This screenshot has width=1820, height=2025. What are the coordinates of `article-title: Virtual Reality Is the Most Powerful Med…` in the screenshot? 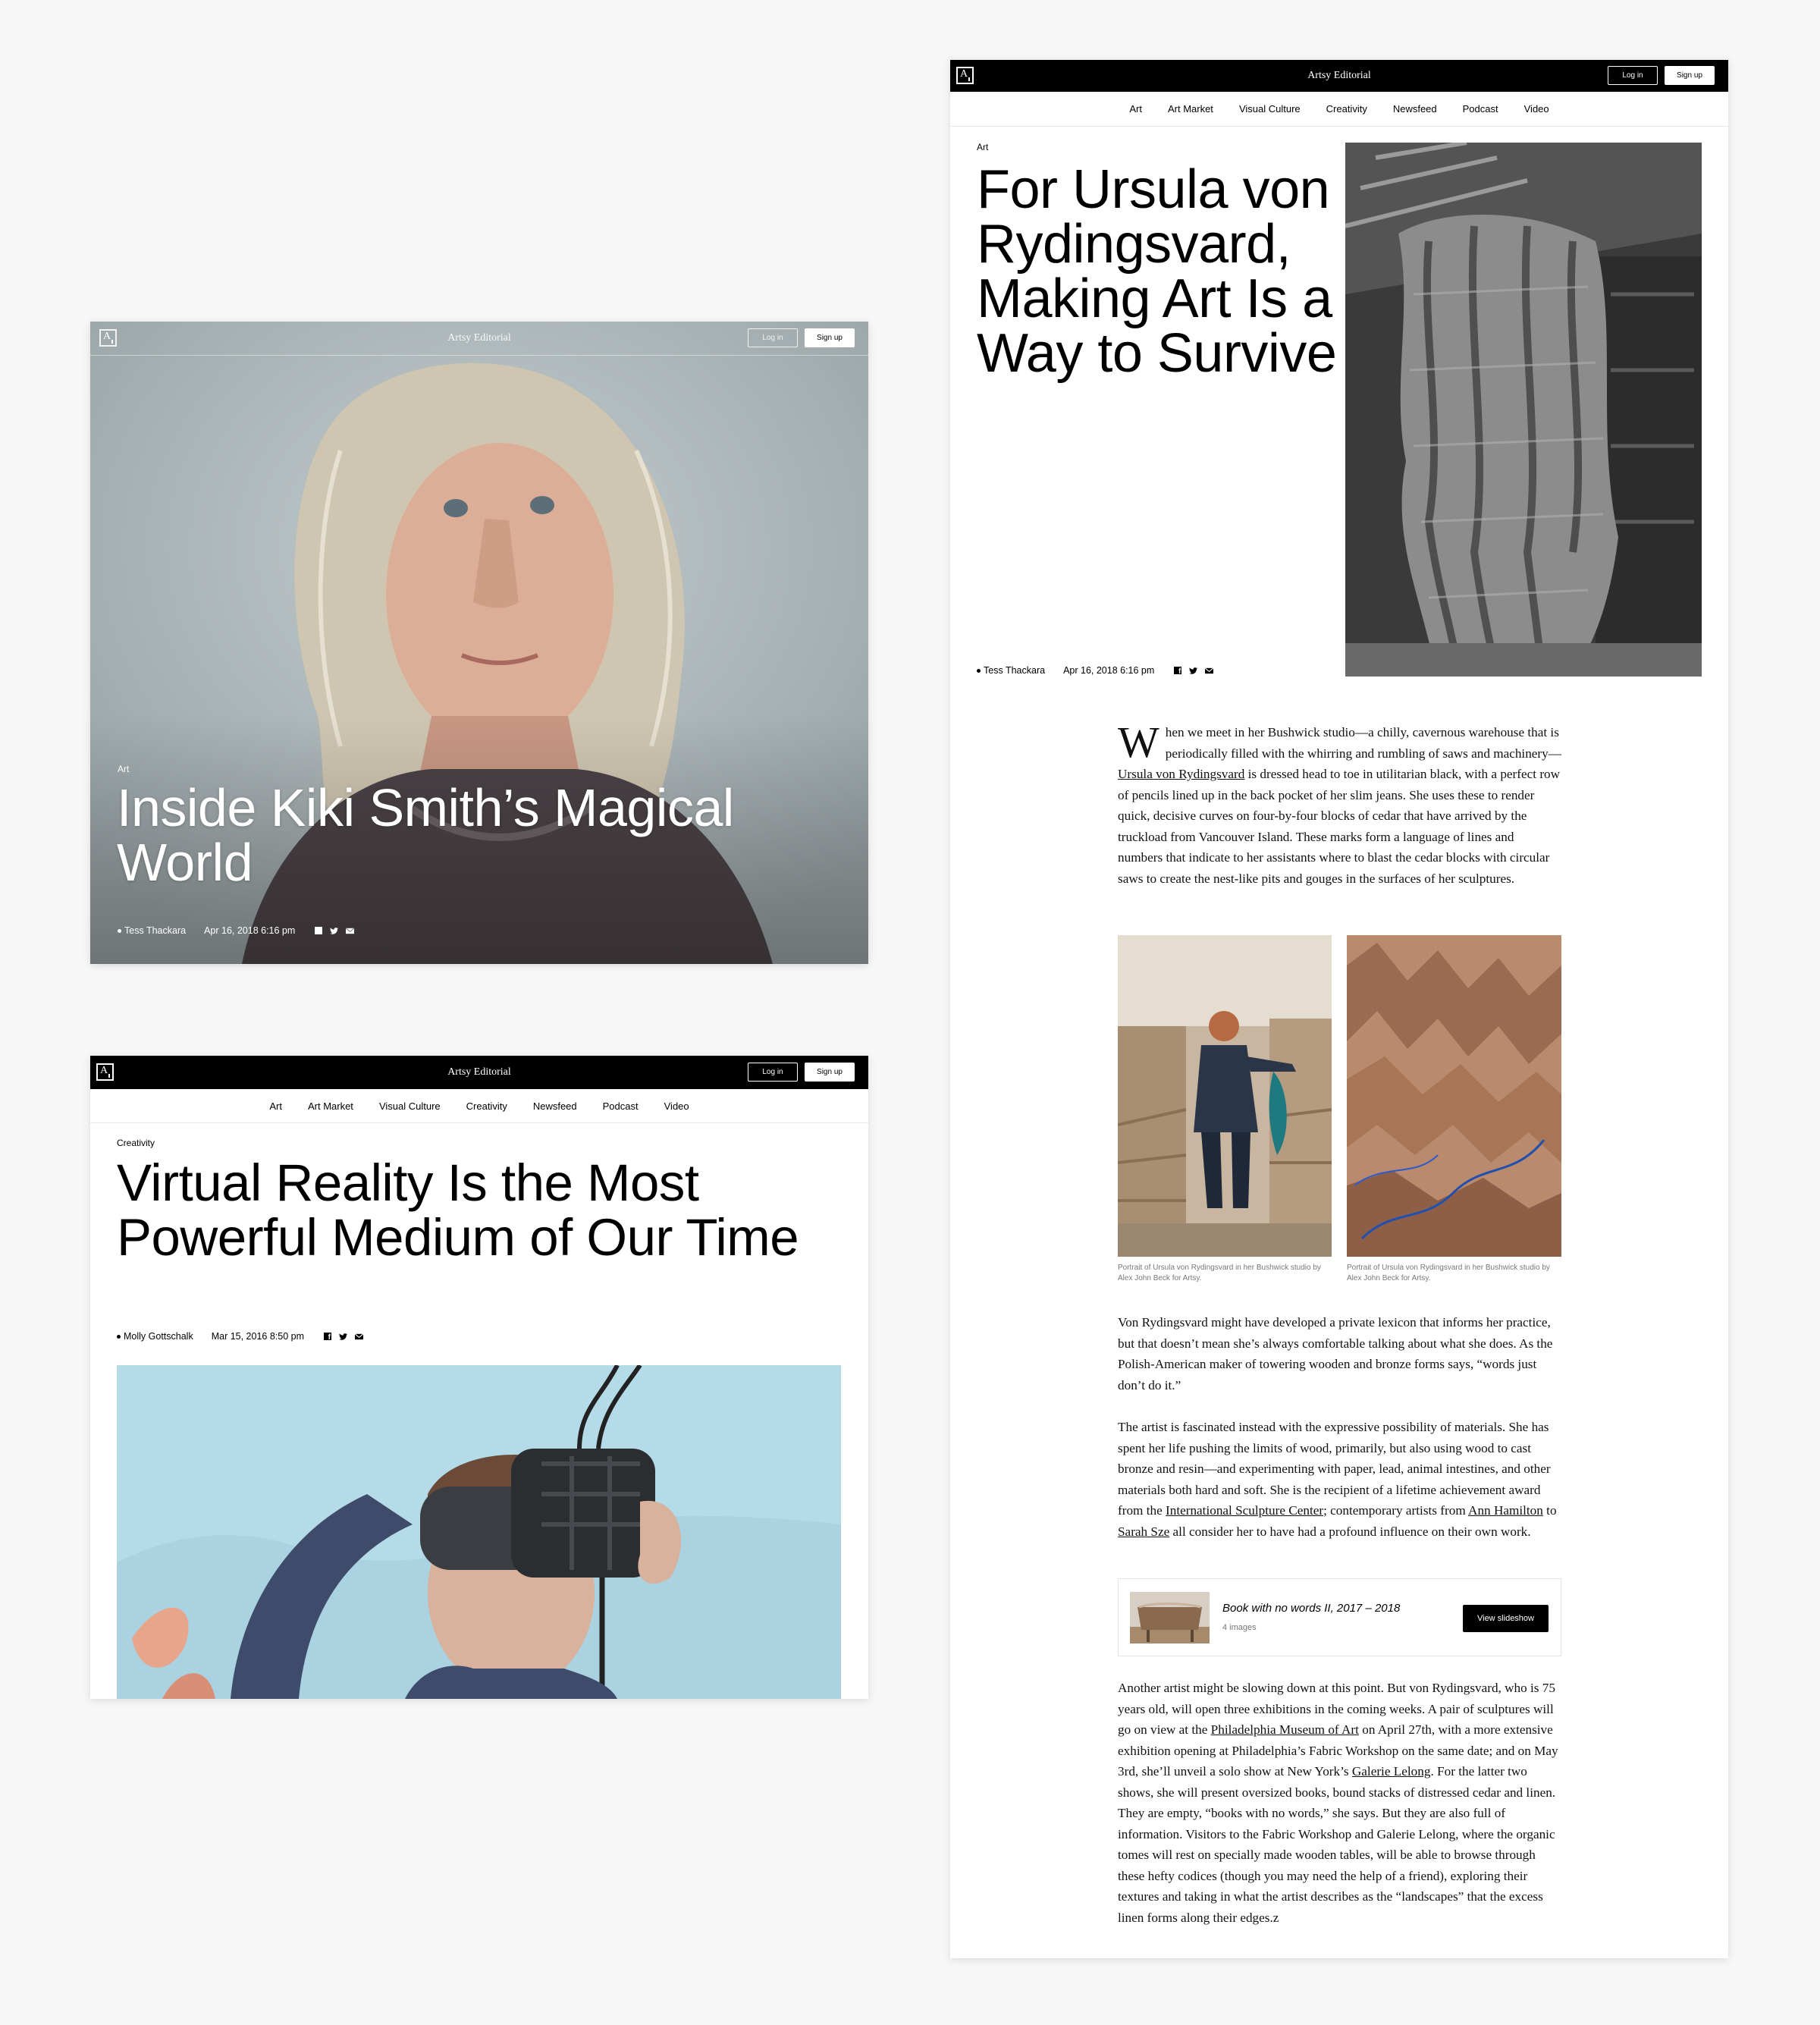 It's located at (458, 1210).